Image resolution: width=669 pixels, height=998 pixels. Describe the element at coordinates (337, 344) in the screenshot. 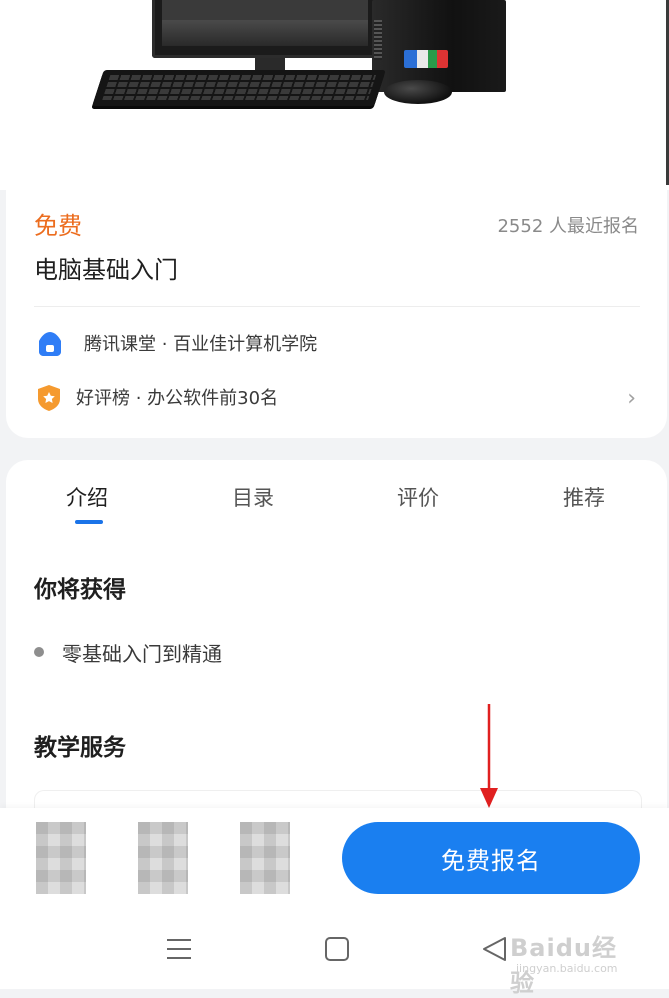

I see `institution-link: 腾讯课堂 · 百业佳计算机学院` at that location.